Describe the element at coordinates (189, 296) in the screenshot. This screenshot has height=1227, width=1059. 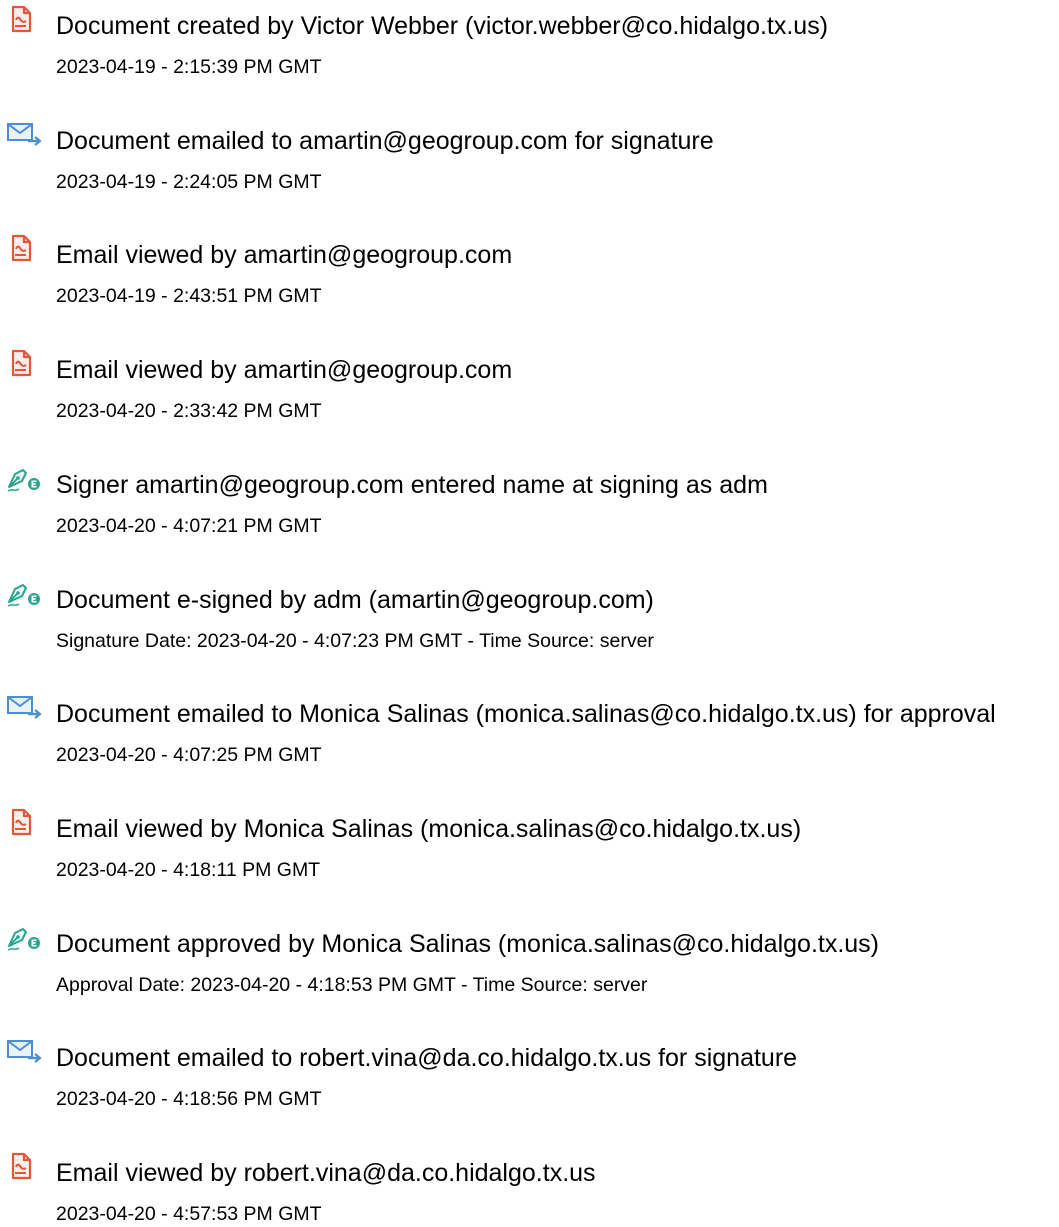
I see `event-timestamp: 2023-04-19 - 2:43:51 PM GMT` at that location.